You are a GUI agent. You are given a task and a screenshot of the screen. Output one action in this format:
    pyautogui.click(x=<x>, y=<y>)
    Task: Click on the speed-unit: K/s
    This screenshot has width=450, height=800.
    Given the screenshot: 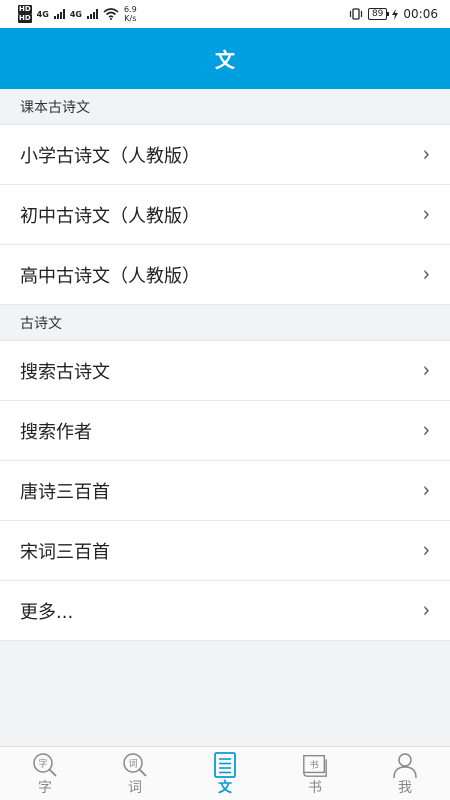 What is the action you would take?
    pyautogui.click(x=130, y=18)
    